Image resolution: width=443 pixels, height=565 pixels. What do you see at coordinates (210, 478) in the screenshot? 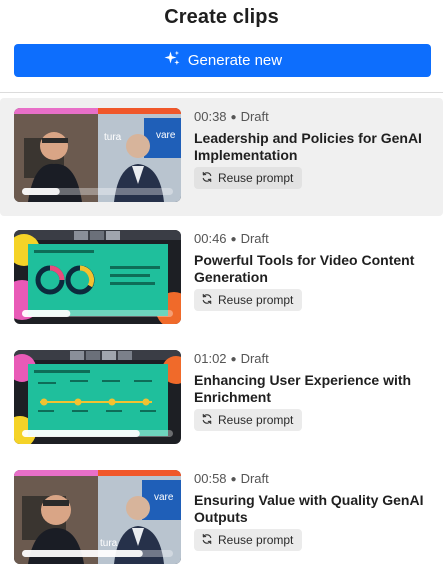
I see `clip-duration: 00:58` at bounding box center [210, 478].